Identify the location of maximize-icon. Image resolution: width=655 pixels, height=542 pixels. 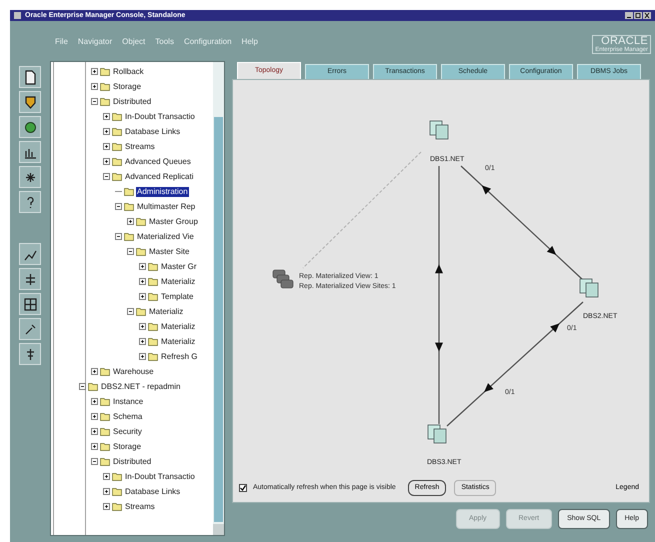
(638, 15).